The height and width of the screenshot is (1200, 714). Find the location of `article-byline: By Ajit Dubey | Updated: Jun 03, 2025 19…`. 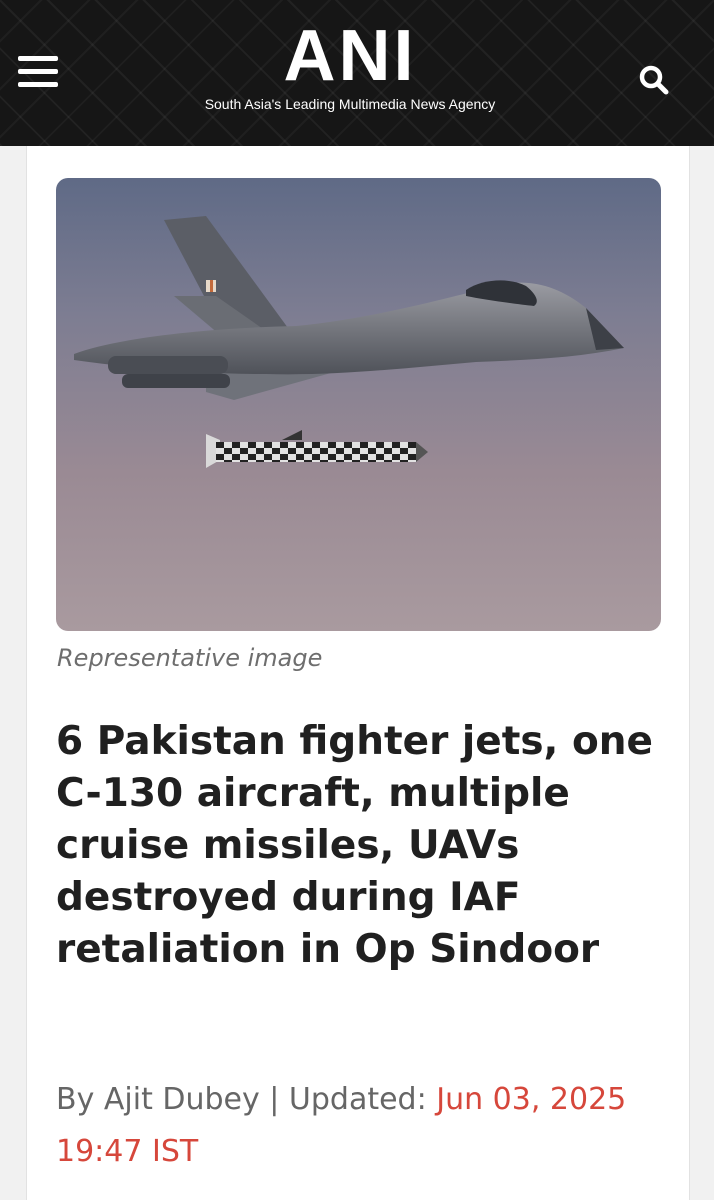

article-byline: By Ajit Dubey | Updated: Jun 03, 2025 19… is located at coordinates (361, 1126).